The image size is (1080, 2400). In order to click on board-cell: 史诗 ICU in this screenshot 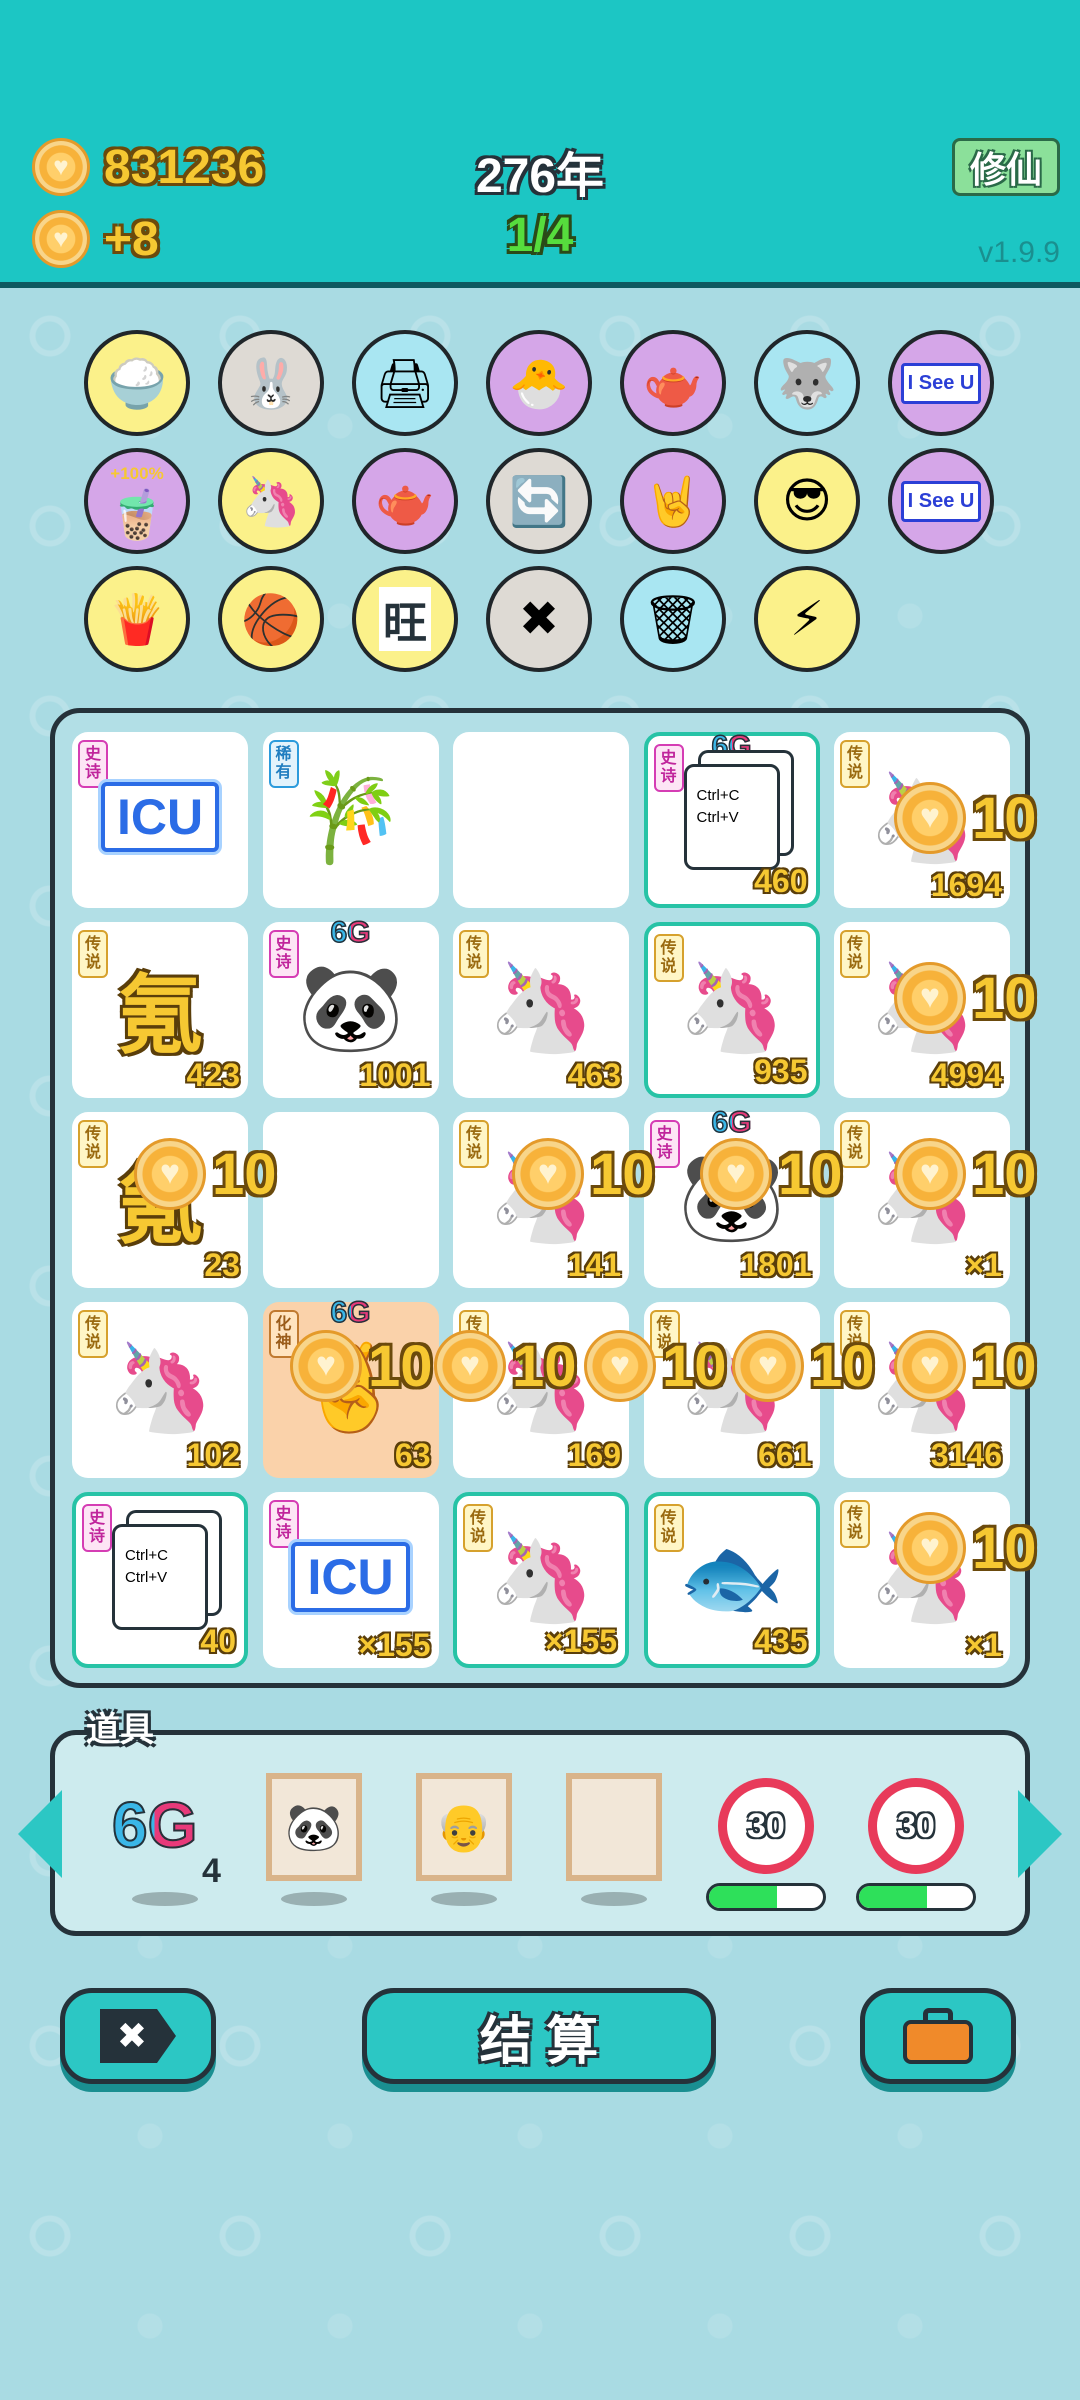, I will do `click(160, 820)`.